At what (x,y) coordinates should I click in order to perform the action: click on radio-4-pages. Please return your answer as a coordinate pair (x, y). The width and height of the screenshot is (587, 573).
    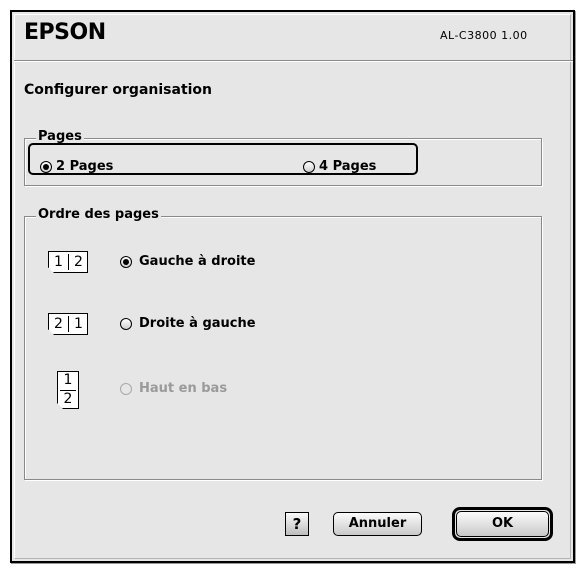
    Looking at the image, I should click on (309, 167).